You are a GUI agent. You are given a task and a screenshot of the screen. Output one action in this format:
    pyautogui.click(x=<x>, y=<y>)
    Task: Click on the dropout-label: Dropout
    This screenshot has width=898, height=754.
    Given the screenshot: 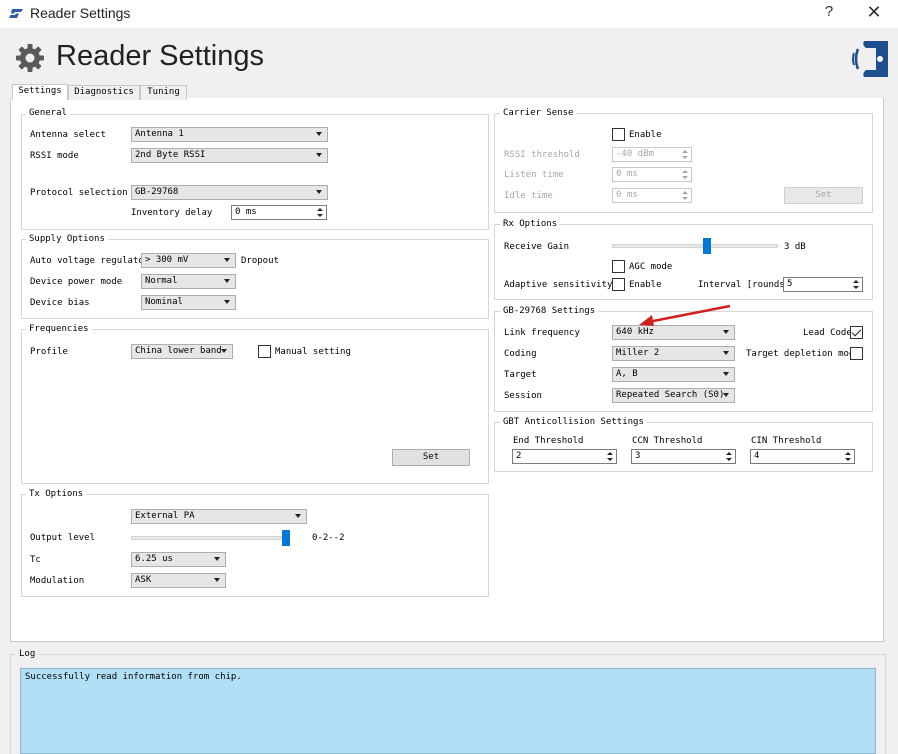 What is the action you would take?
    pyautogui.click(x=260, y=261)
    